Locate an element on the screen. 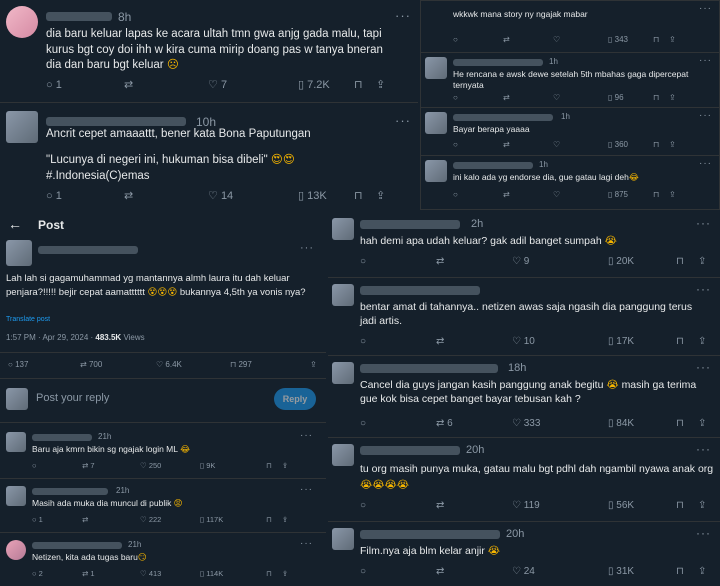 The height and width of the screenshot is (586, 720). repost-action: ⇄ 6 is located at coordinates (474, 423).